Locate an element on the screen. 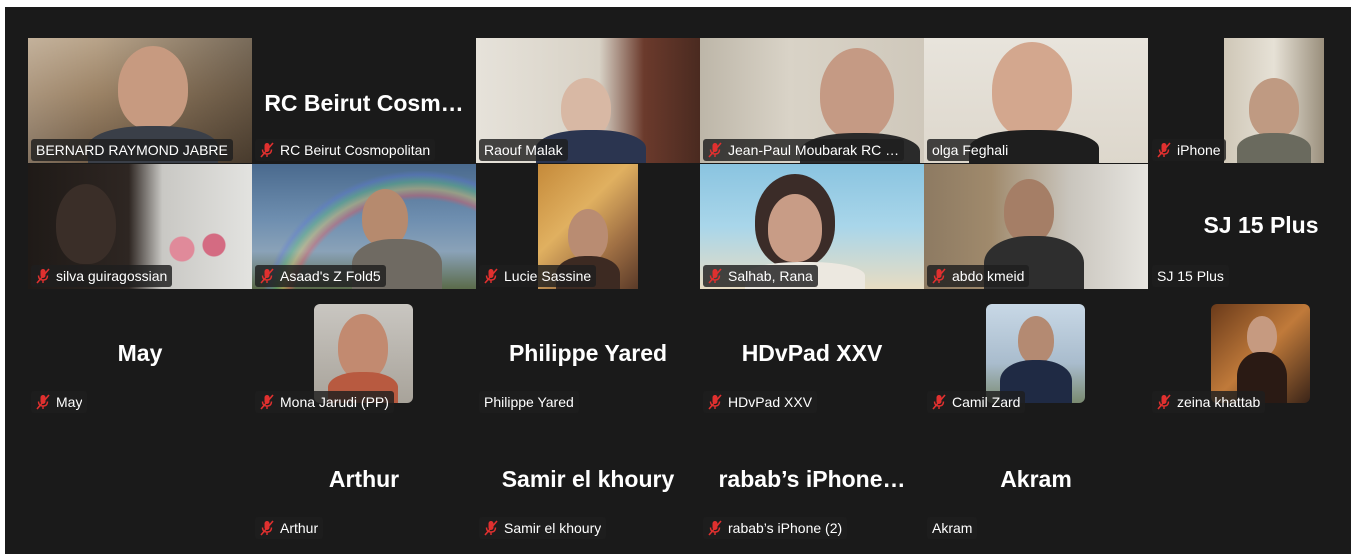 The width and height of the screenshot is (1351, 554). flowers is located at coordinates (198, 249).